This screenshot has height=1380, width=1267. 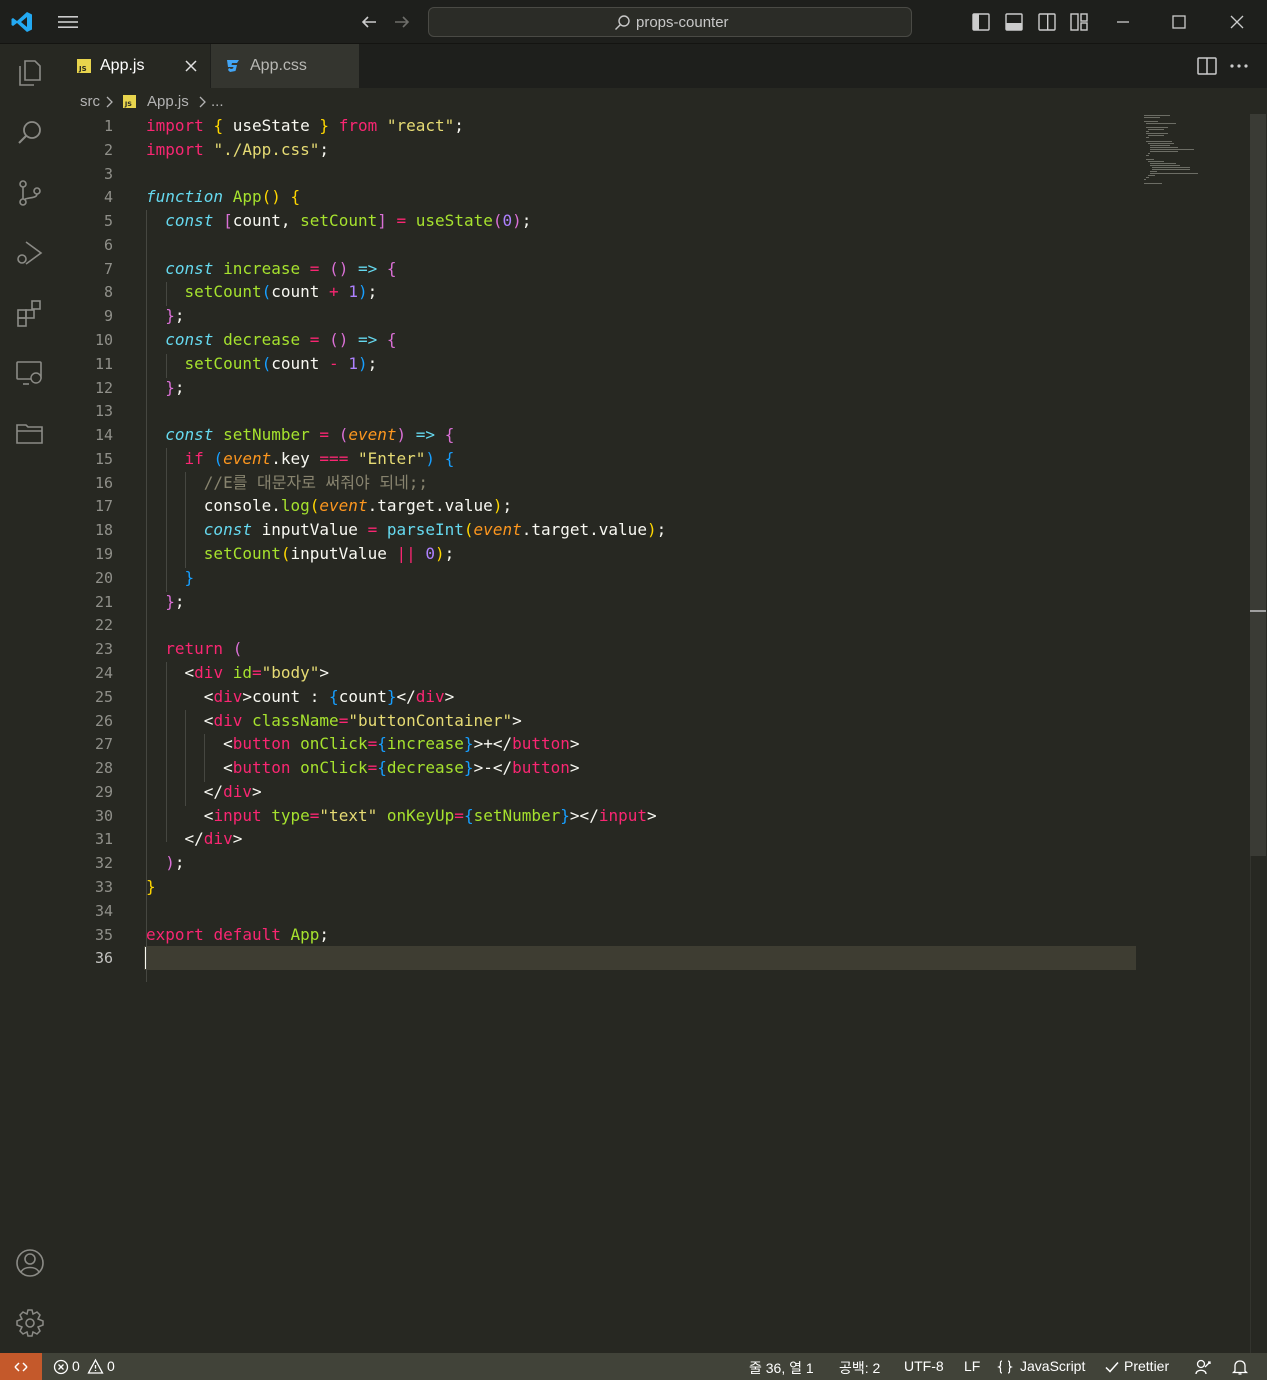 I want to click on warning-icon, so click(x=95, y=1366).